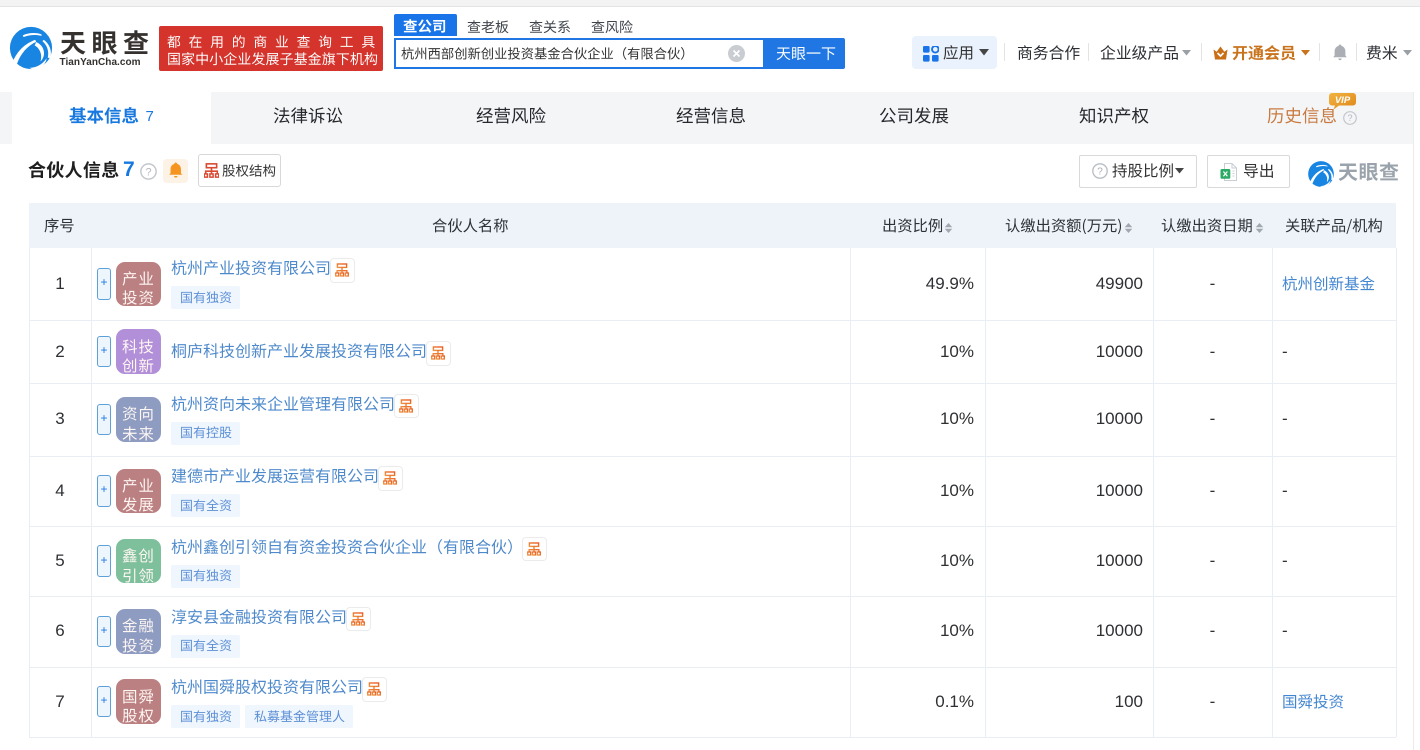 This screenshot has width=1420, height=750. Describe the element at coordinates (1343, 100) in the screenshot. I see `svg-text: VIP` at that location.